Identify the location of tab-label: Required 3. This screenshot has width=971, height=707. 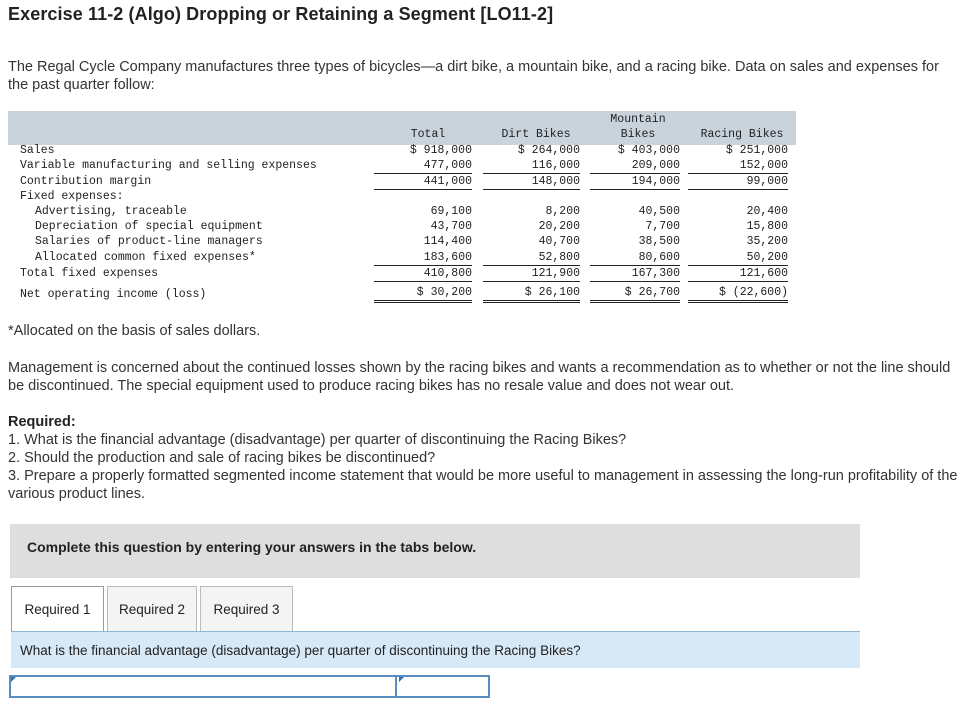
(246, 609).